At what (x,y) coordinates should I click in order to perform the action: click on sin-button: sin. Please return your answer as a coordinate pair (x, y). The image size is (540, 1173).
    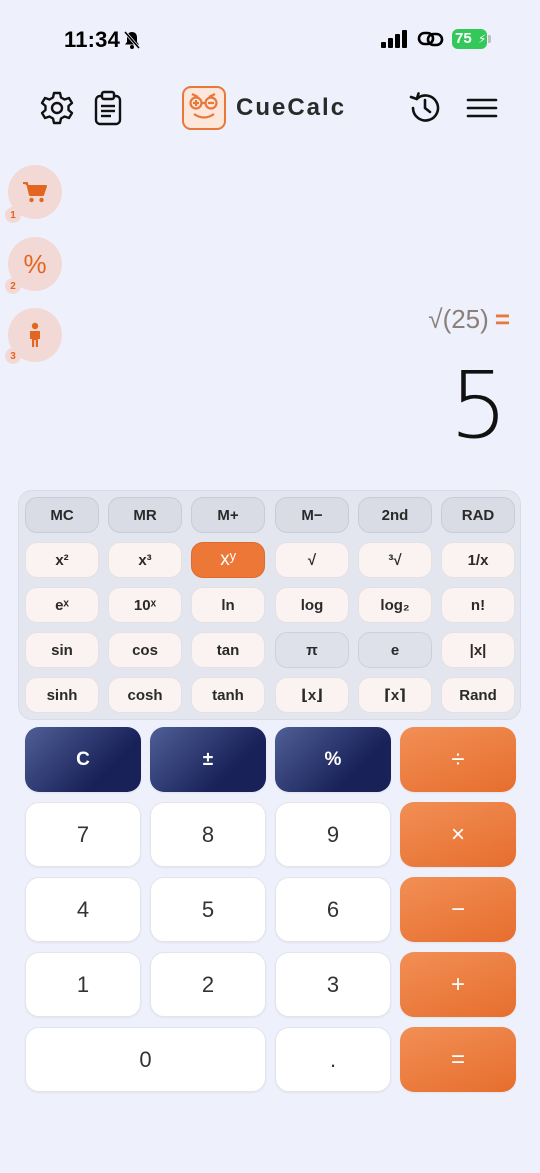
    Looking at the image, I should click on (62, 650).